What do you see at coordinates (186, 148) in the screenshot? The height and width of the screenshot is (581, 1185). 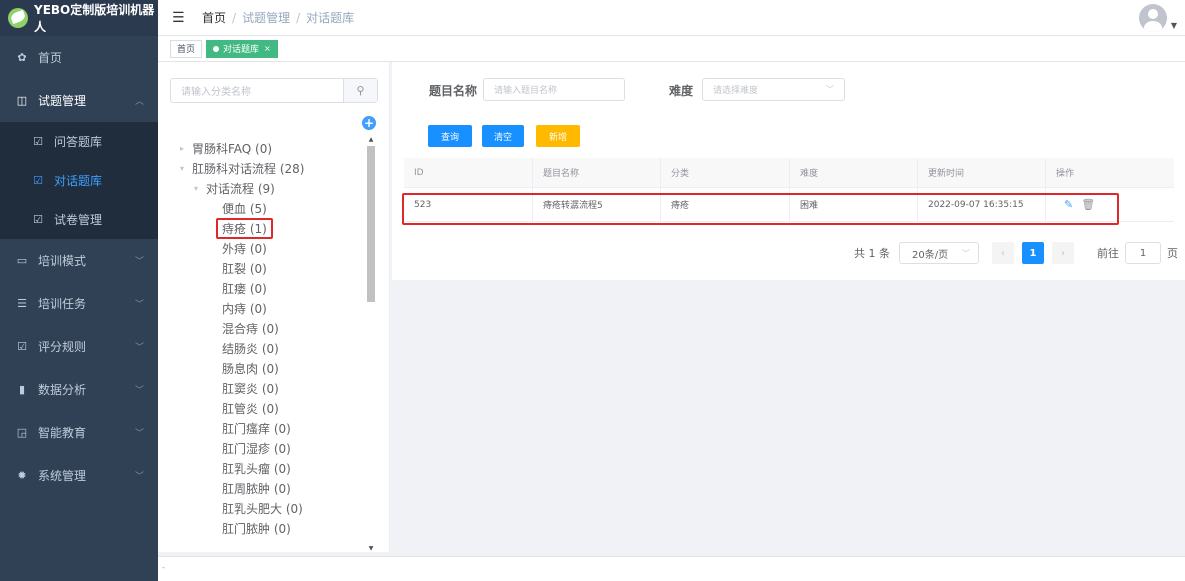 I see `caret-right-icon: ▸` at bounding box center [186, 148].